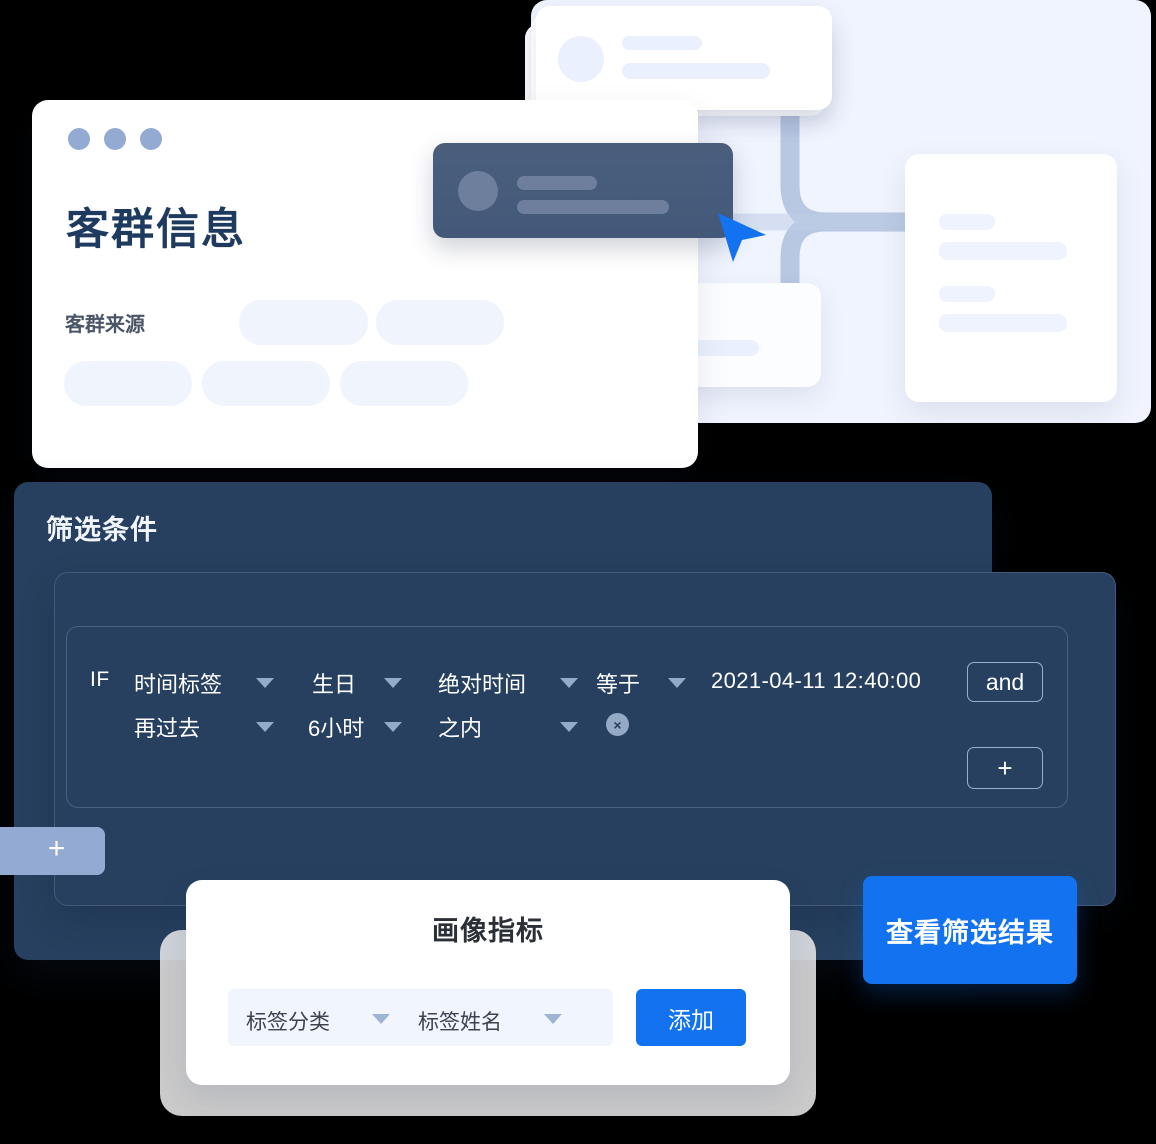 Image resolution: width=1156 pixels, height=1144 pixels. What do you see at coordinates (156, 230) in the screenshot?
I see `page-title: 客群信息` at bounding box center [156, 230].